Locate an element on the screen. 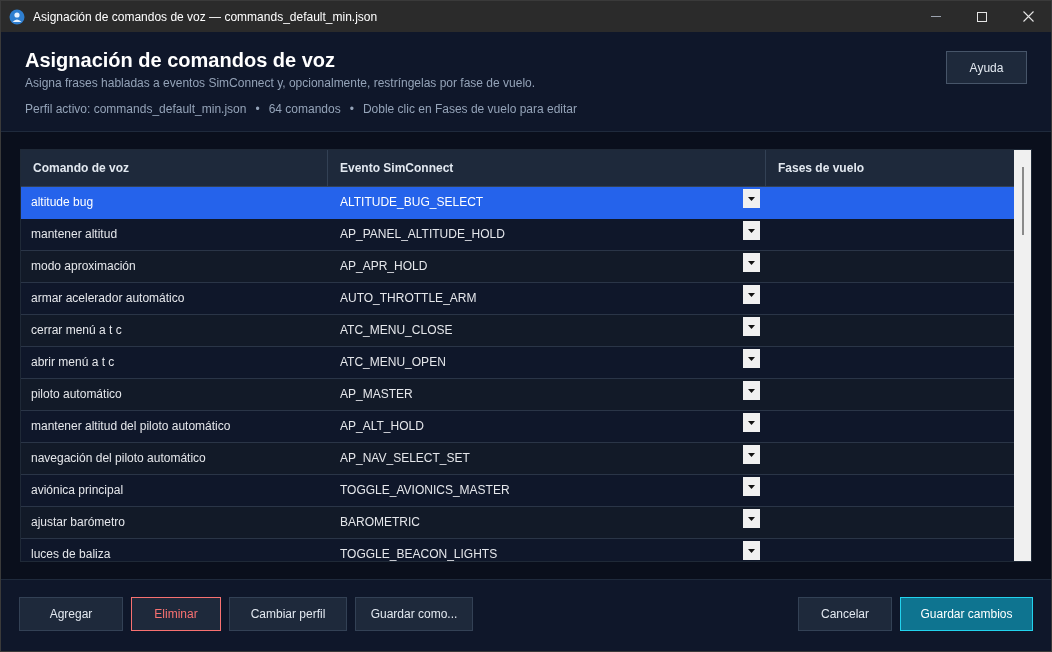 Image resolution: width=1052 pixels, height=652 pixels. event-cell: TOGGLE_AVIONICS_MASTER is located at coordinates (425, 490).